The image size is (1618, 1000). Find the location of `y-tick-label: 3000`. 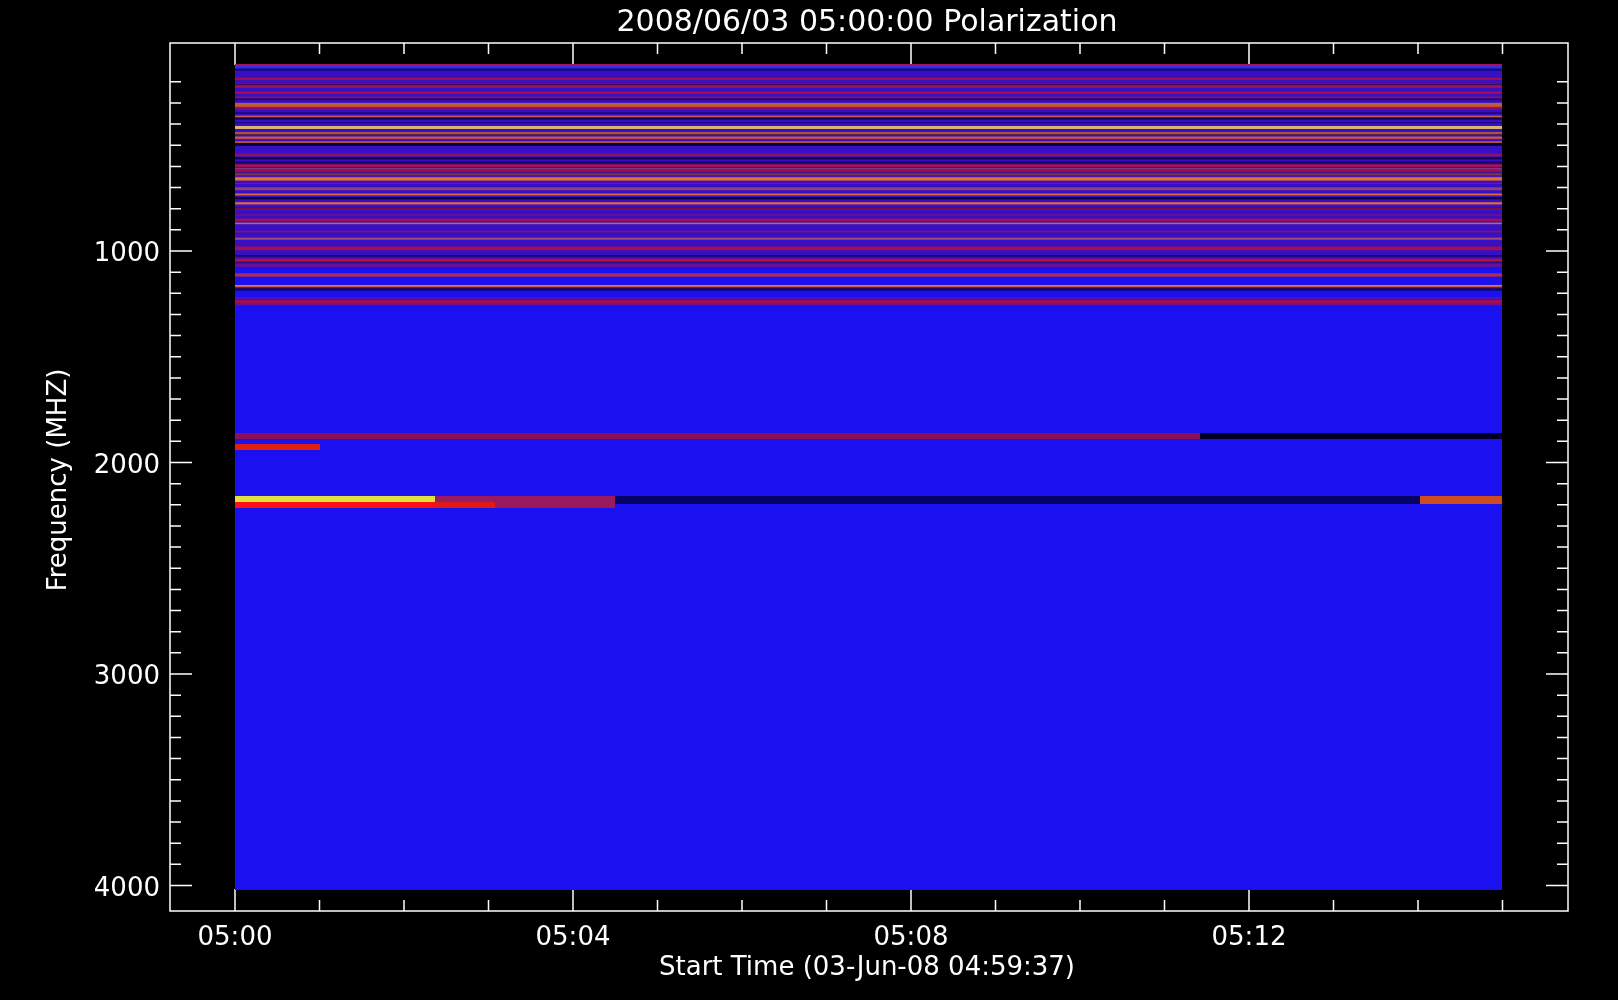

y-tick-label: 3000 is located at coordinates (126, 675).